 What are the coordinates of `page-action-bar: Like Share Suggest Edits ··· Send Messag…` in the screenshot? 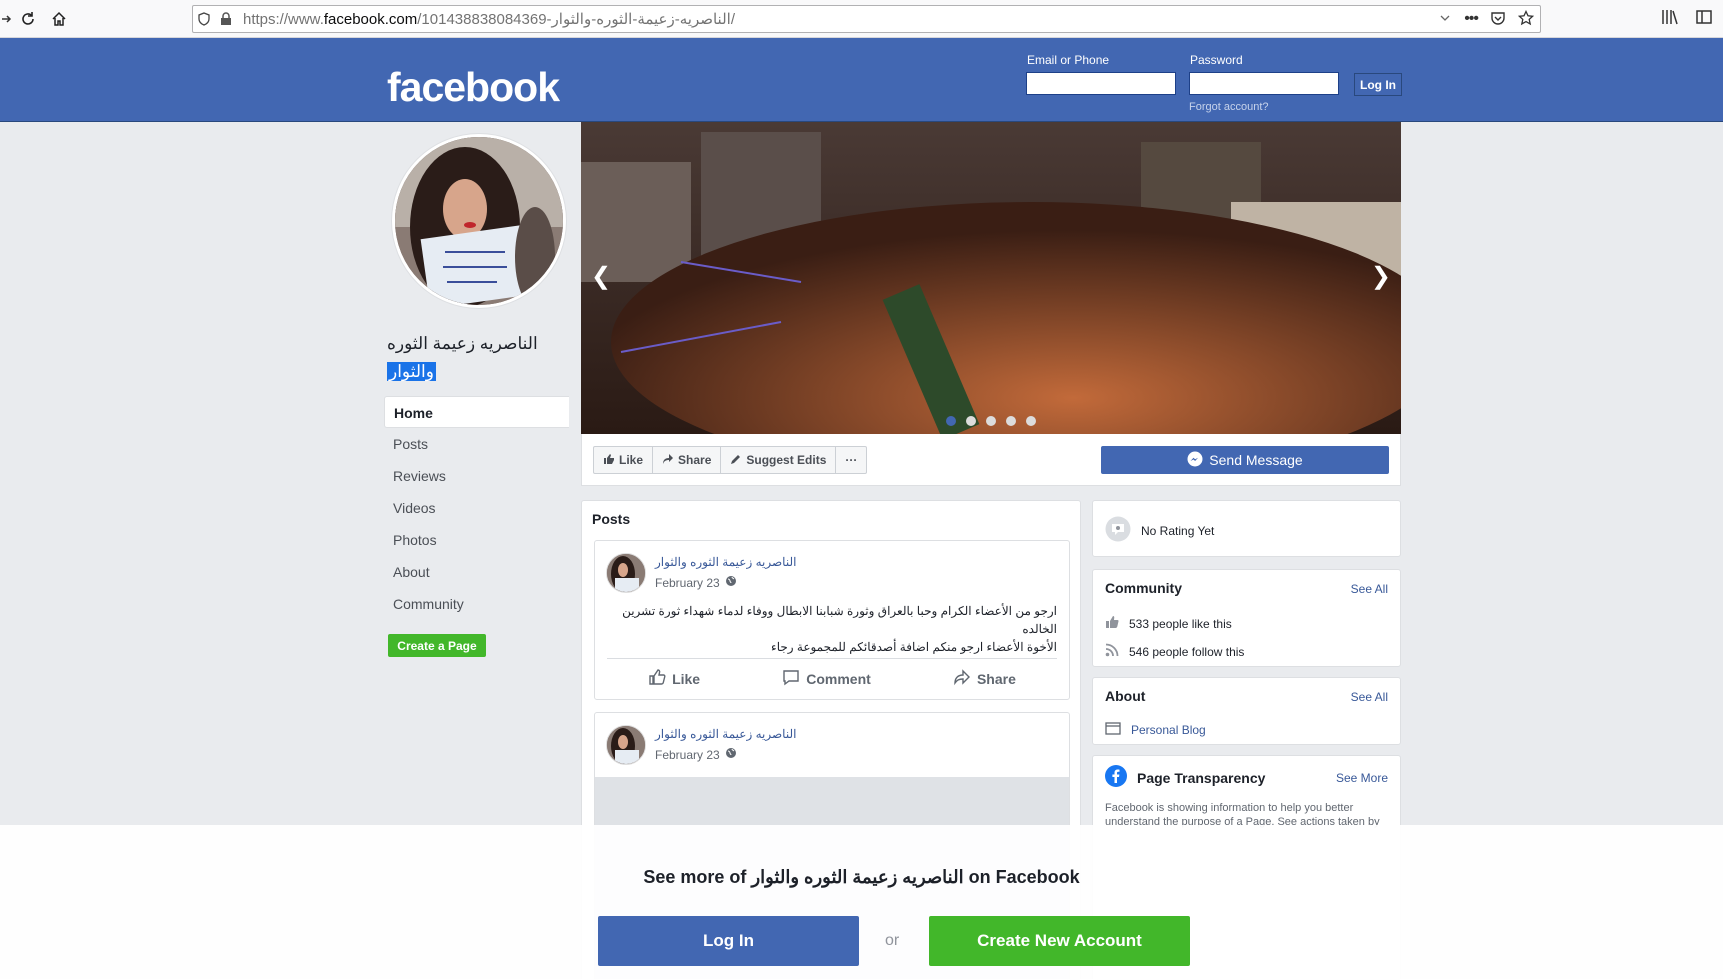 It's located at (991, 460).